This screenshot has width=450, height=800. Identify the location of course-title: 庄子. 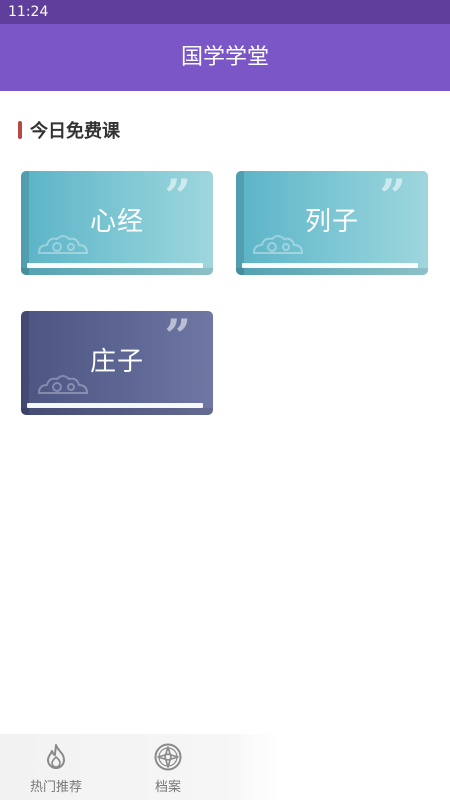
(116, 362).